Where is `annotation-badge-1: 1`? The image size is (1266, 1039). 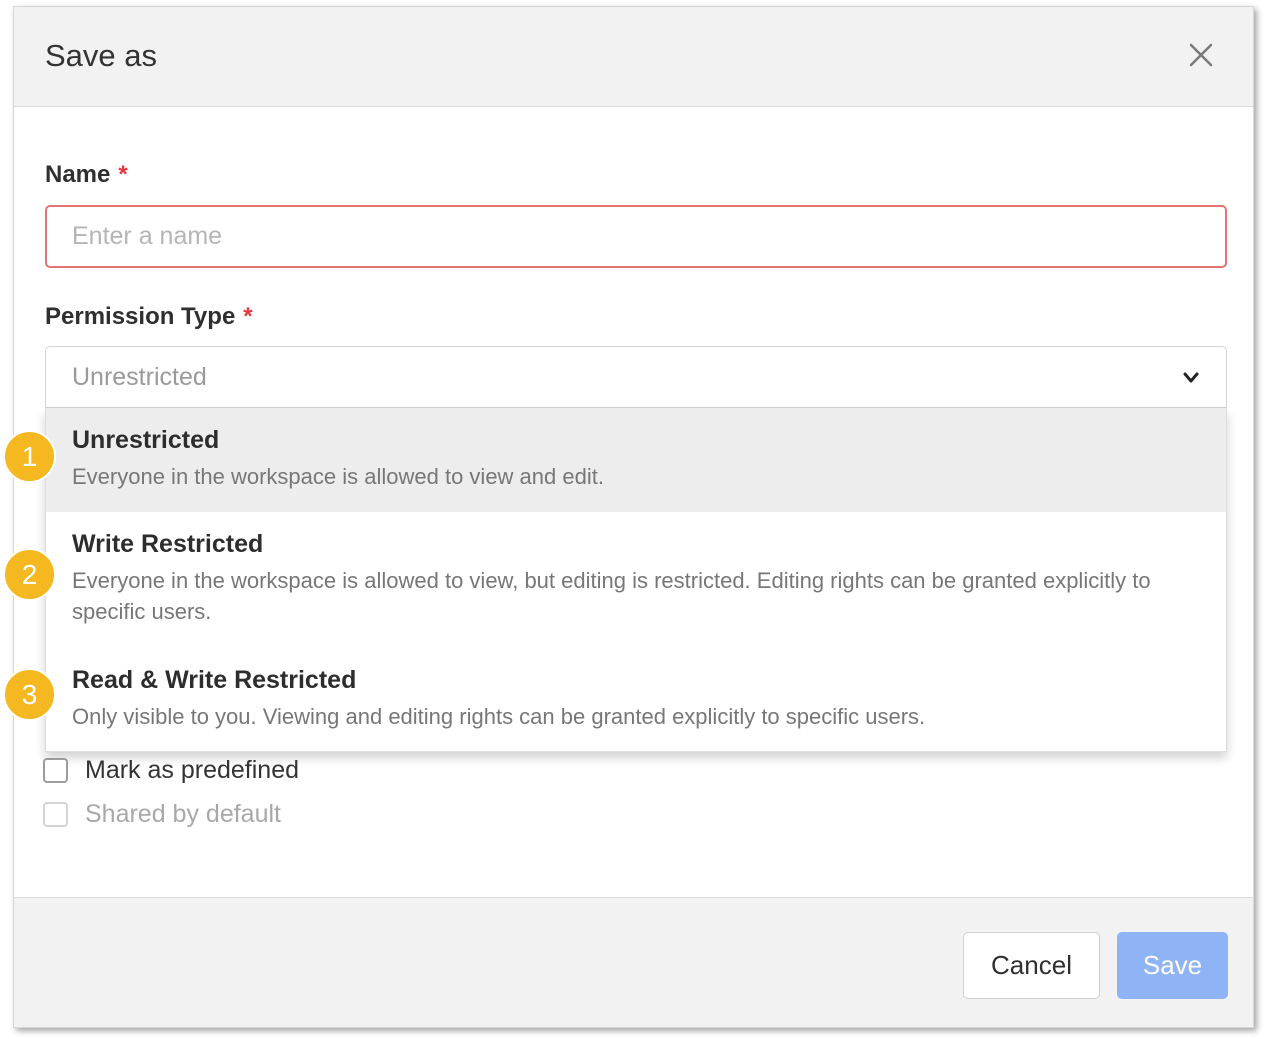 annotation-badge-1: 1 is located at coordinates (29, 456).